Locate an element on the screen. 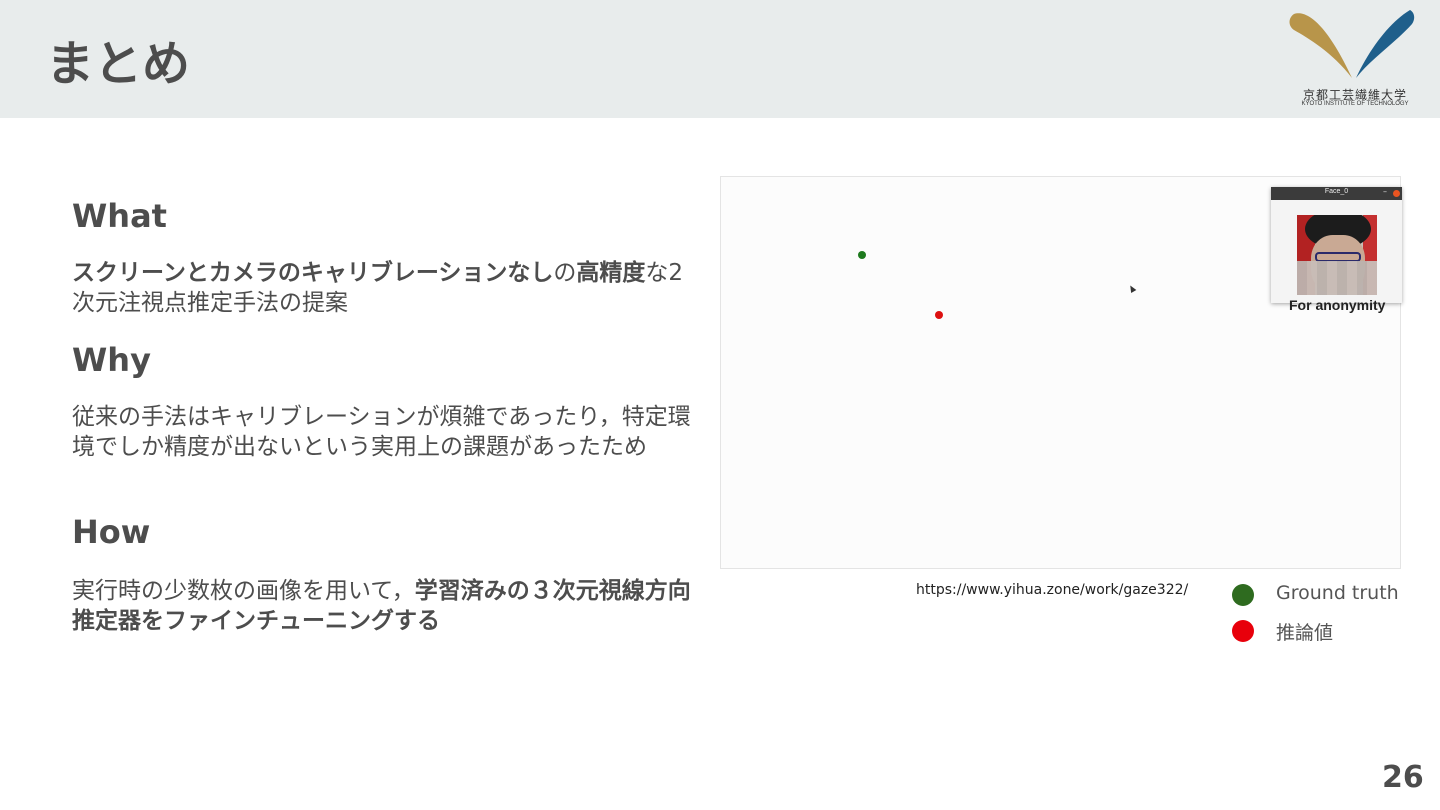 This screenshot has height=810, width=1440. face-preview-window: Face_0 – is located at coordinates (1336, 245).